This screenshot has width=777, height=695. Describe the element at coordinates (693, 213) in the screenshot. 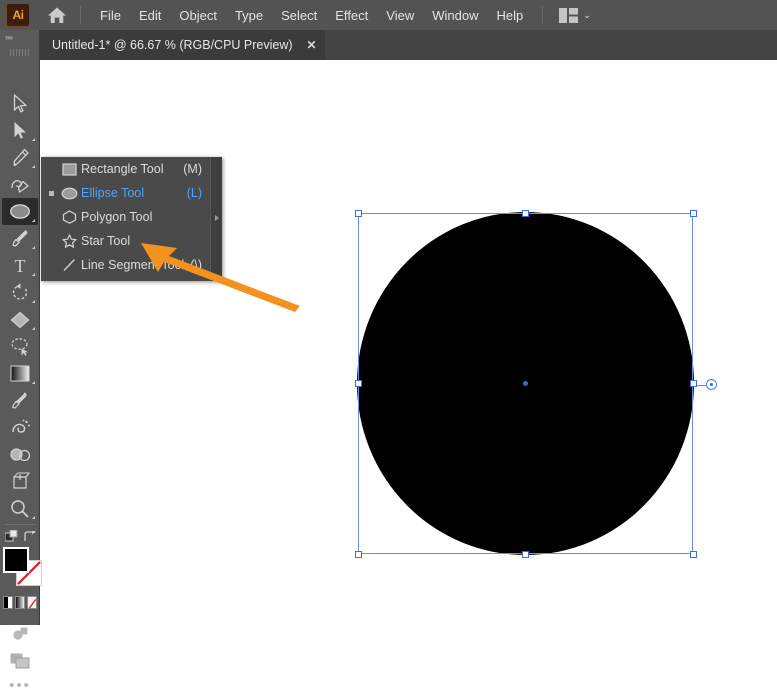

I see `selection-handle-top-right` at that location.